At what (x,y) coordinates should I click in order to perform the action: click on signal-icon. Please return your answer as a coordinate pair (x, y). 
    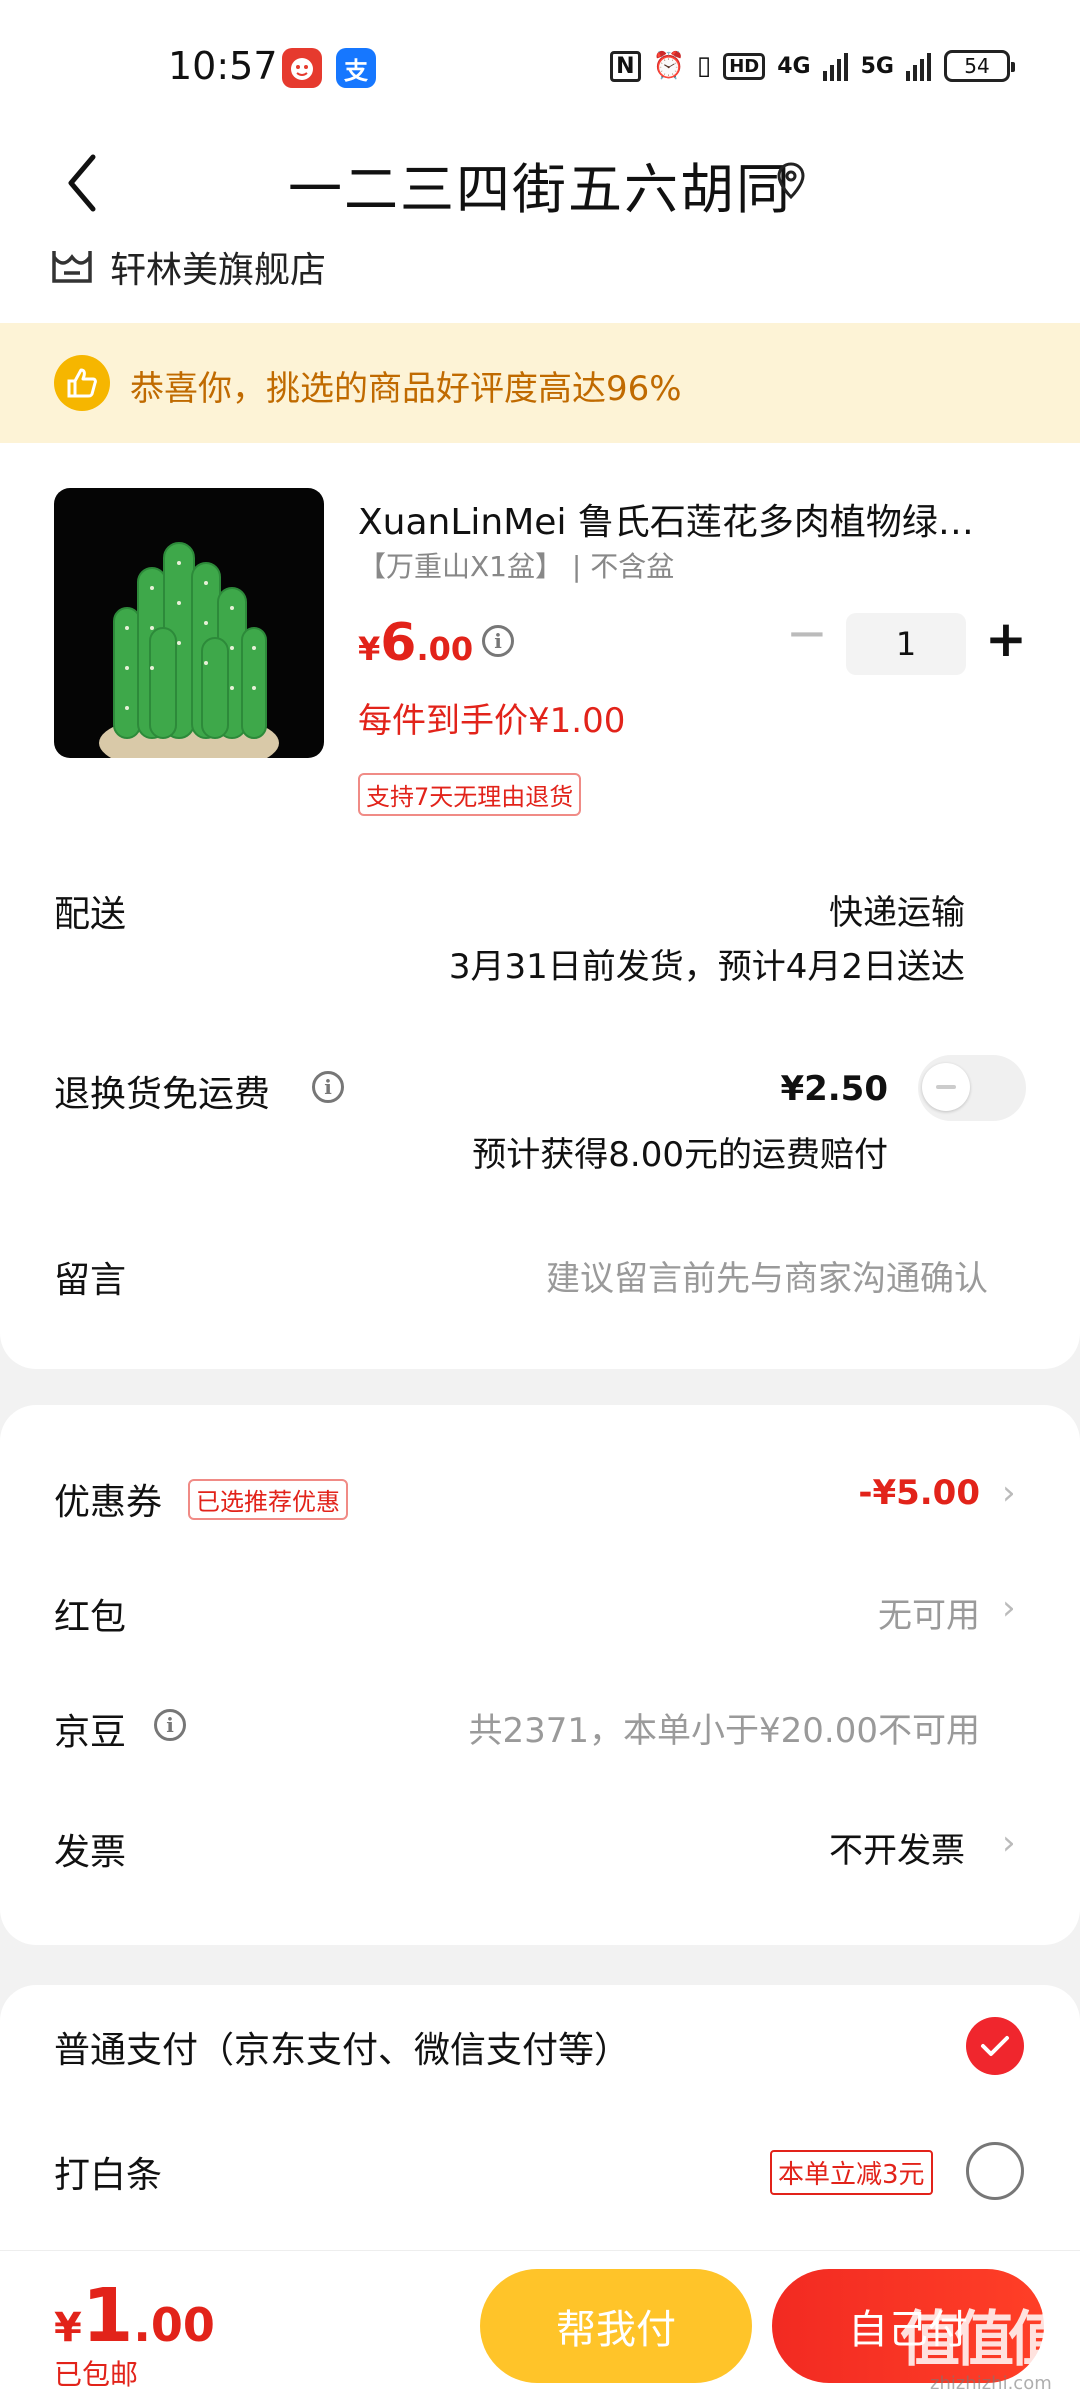
    Looking at the image, I should click on (835, 67).